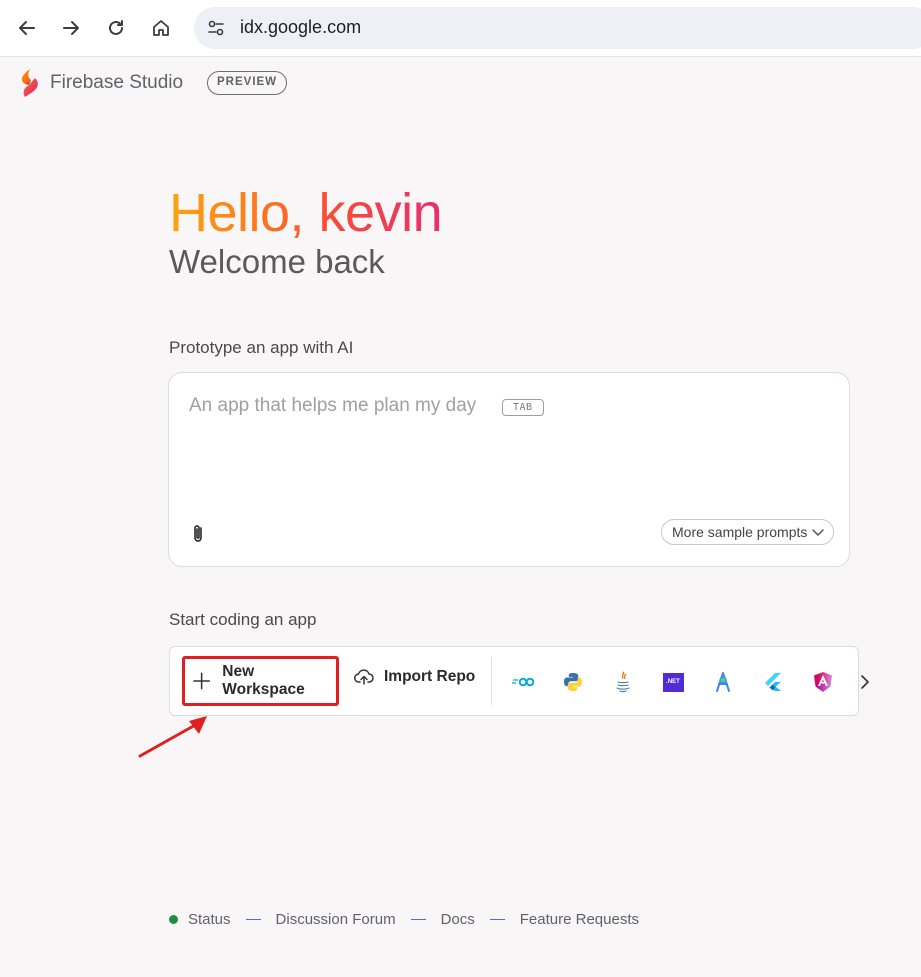  I want to click on back-button, so click(27, 28).